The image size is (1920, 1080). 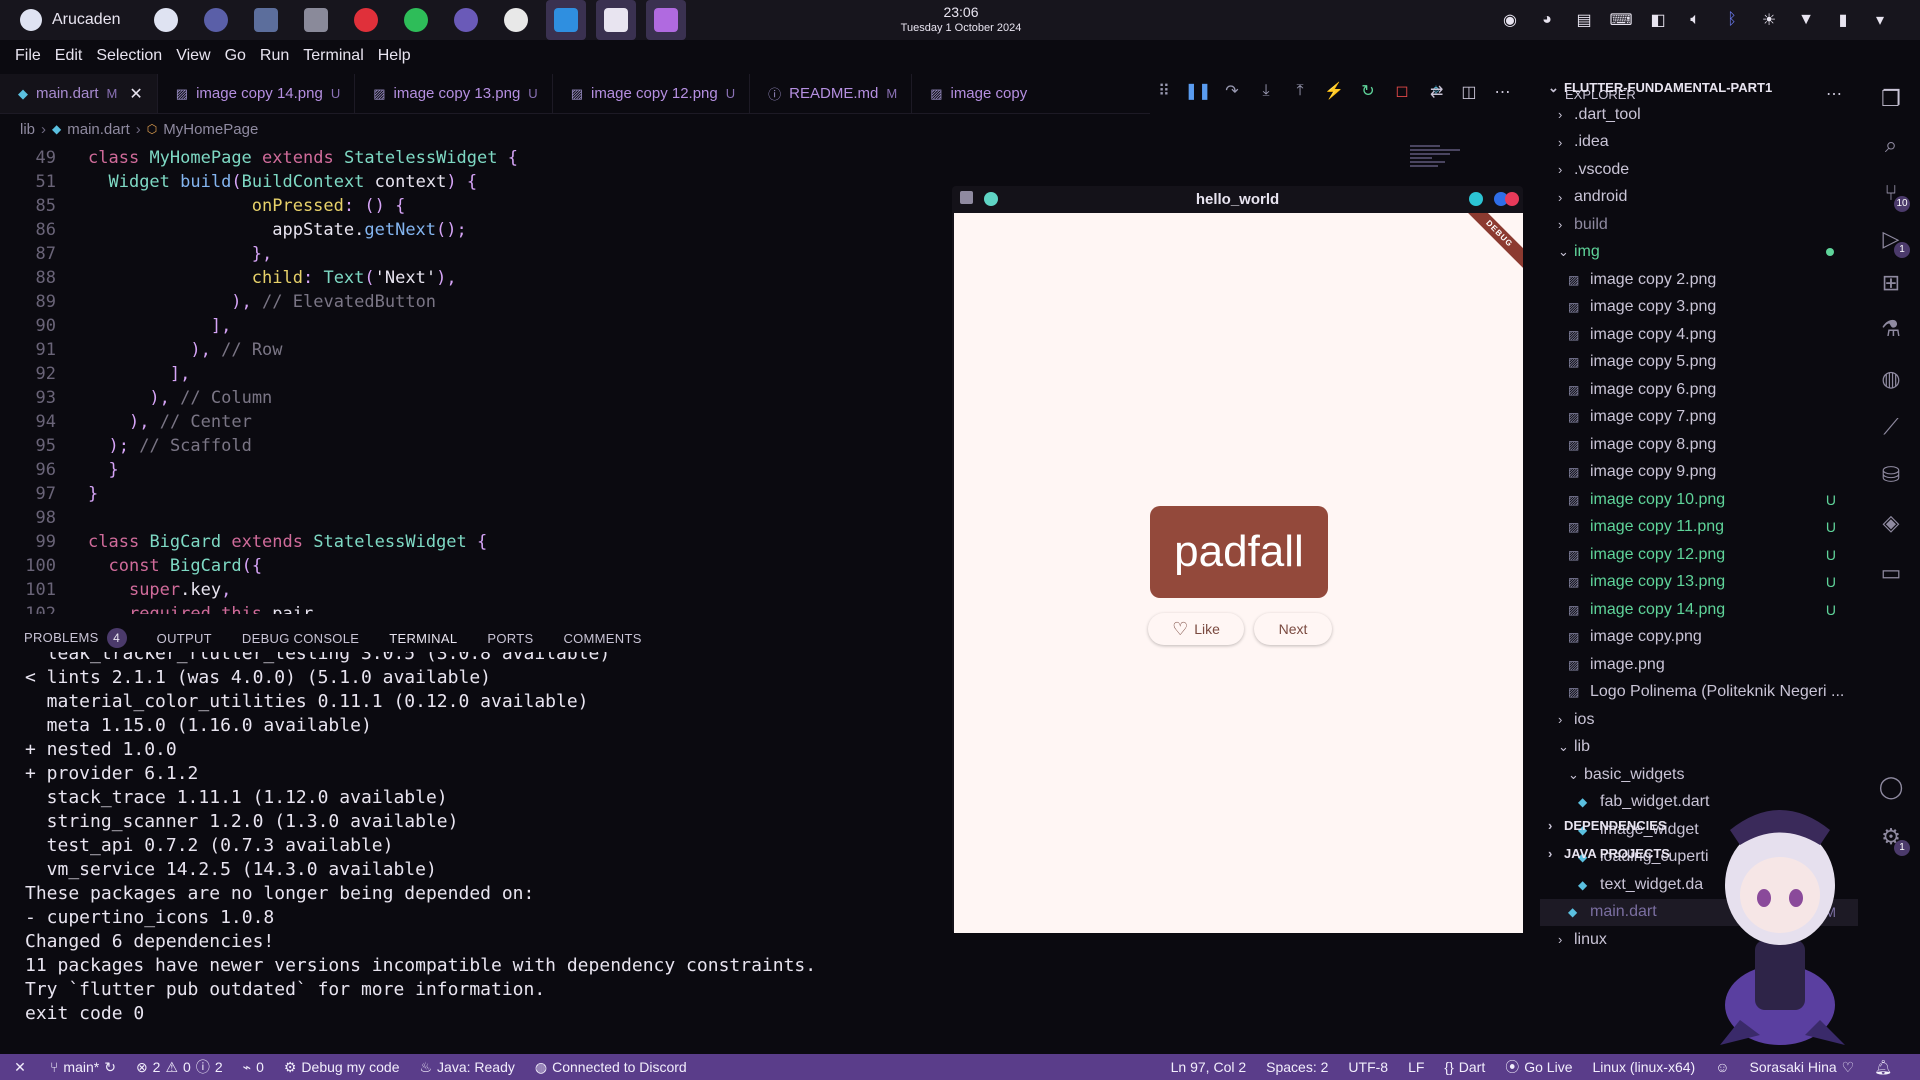 I want to click on go-live-button: ⦿ Go Live, so click(x=1538, y=1067).